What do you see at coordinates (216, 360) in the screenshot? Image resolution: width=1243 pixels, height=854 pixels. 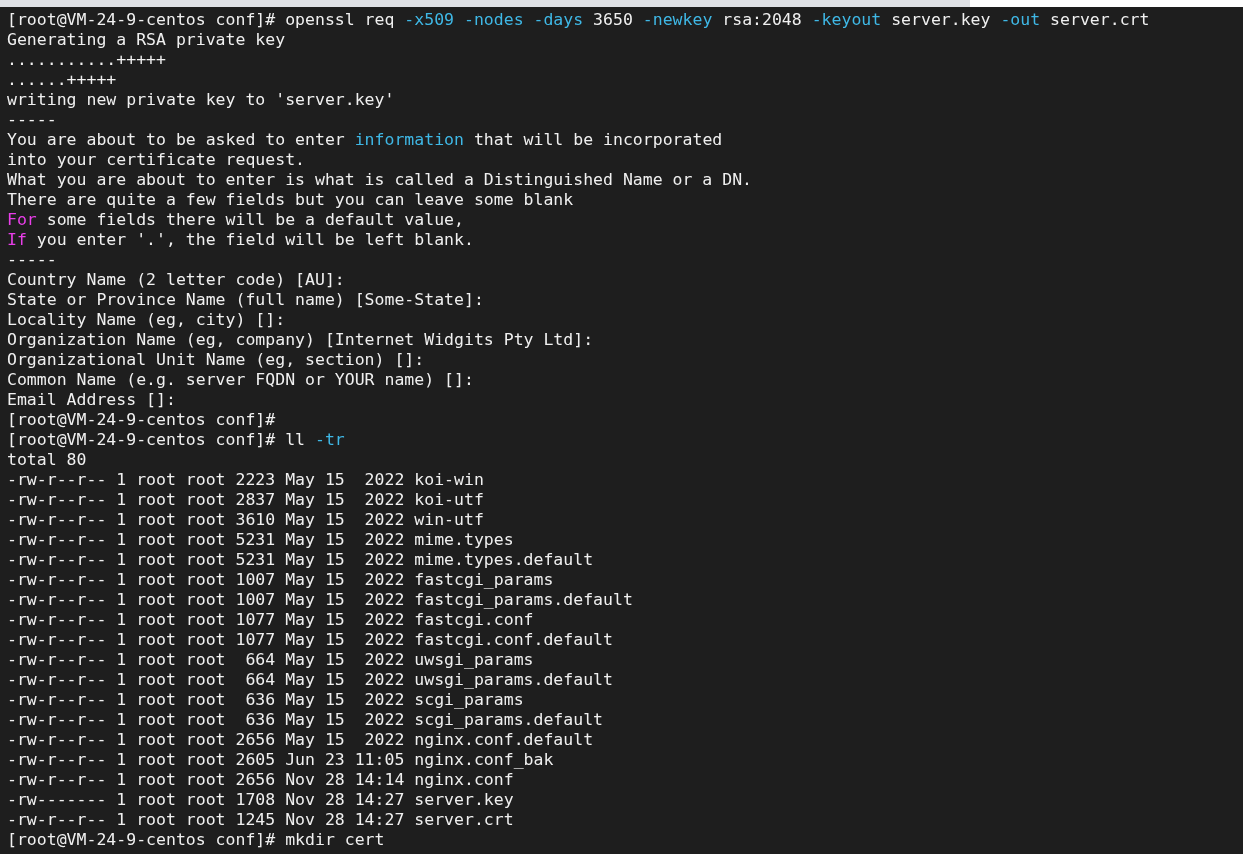 I see `terminal-line: Organizational Unit Name (eg, section) []:` at bounding box center [216, 360].